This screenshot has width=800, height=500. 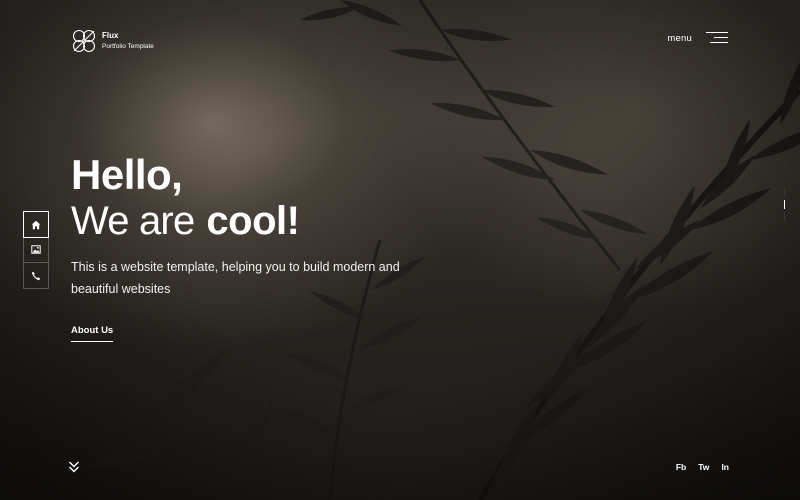 I want to click on brand-tagline: Portfolio Template, so click(x=128, y=47).